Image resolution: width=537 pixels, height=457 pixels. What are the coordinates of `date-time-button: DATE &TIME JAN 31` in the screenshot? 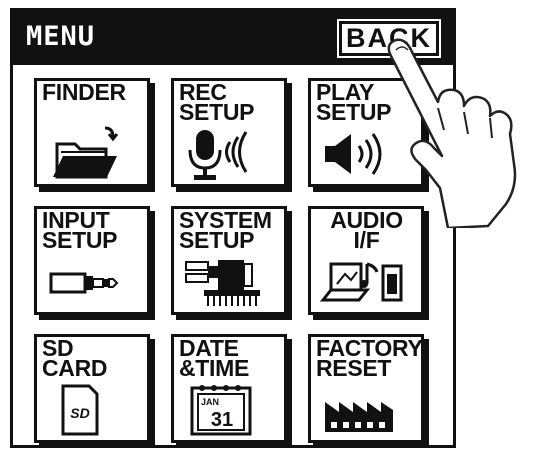 It's located at (229, 388).